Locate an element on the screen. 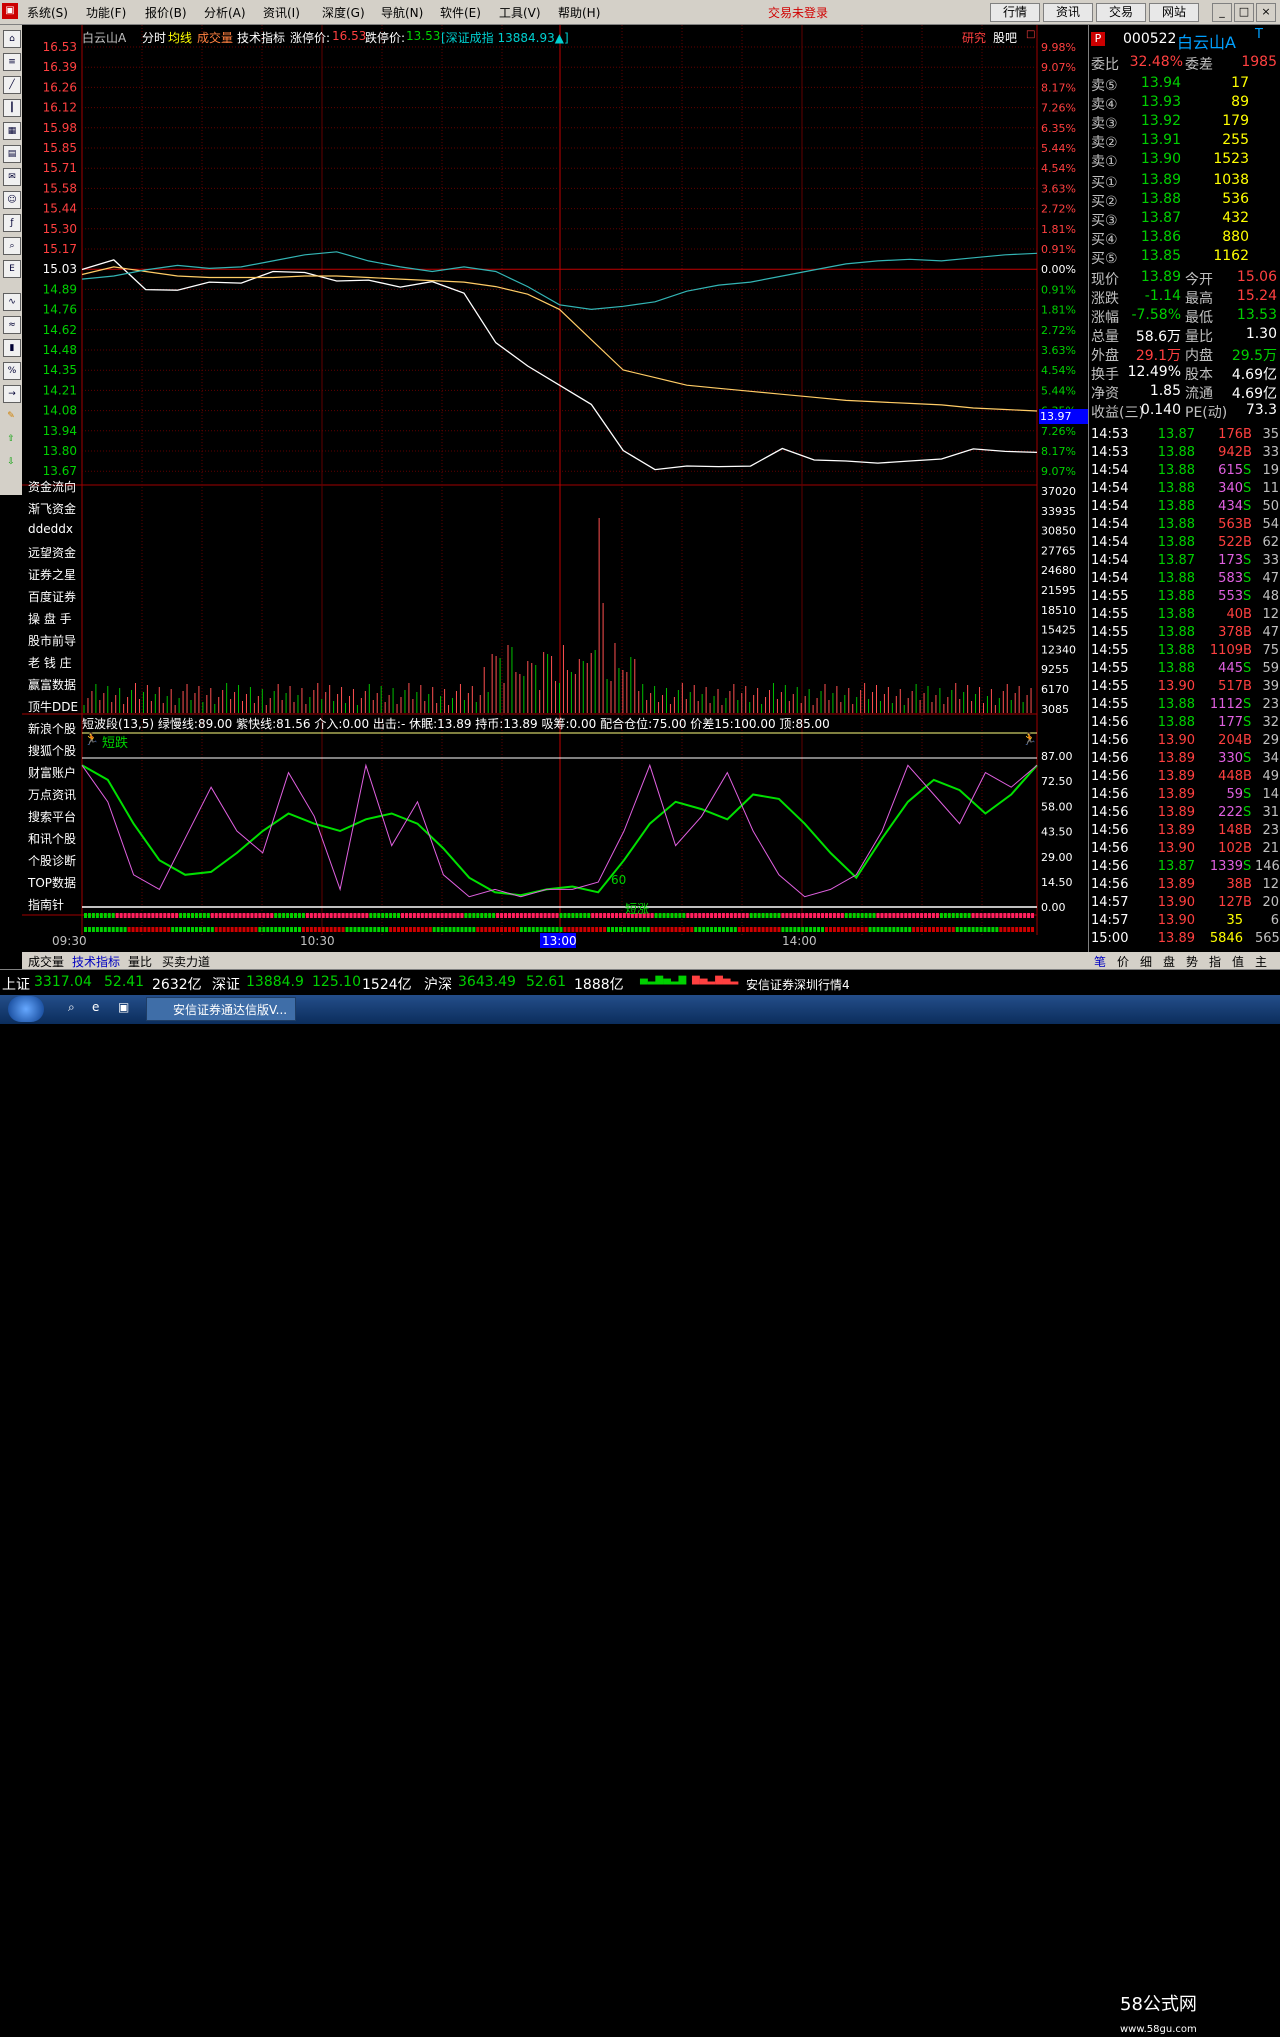 The width and height of the screenshot is (1280, 2037). rtab-index: 指 is located at coordinates (1215, 961).